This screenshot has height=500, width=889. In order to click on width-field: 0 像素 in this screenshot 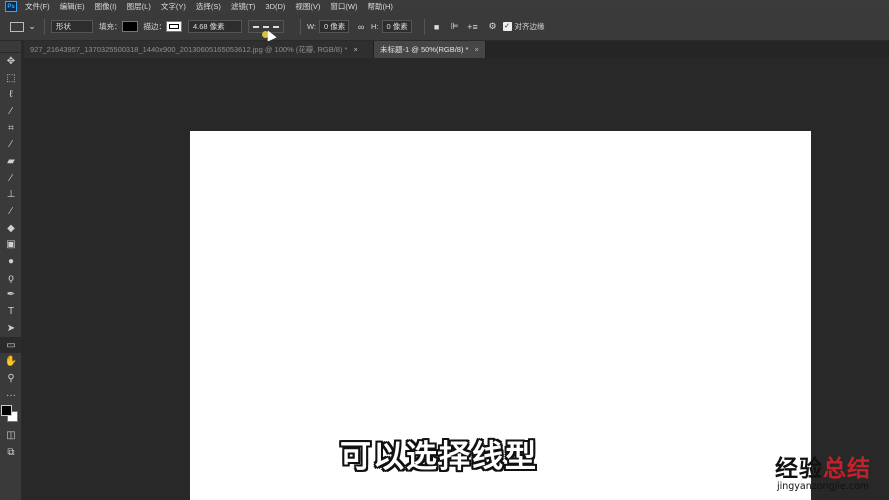, I will do `click(334, 26)`.